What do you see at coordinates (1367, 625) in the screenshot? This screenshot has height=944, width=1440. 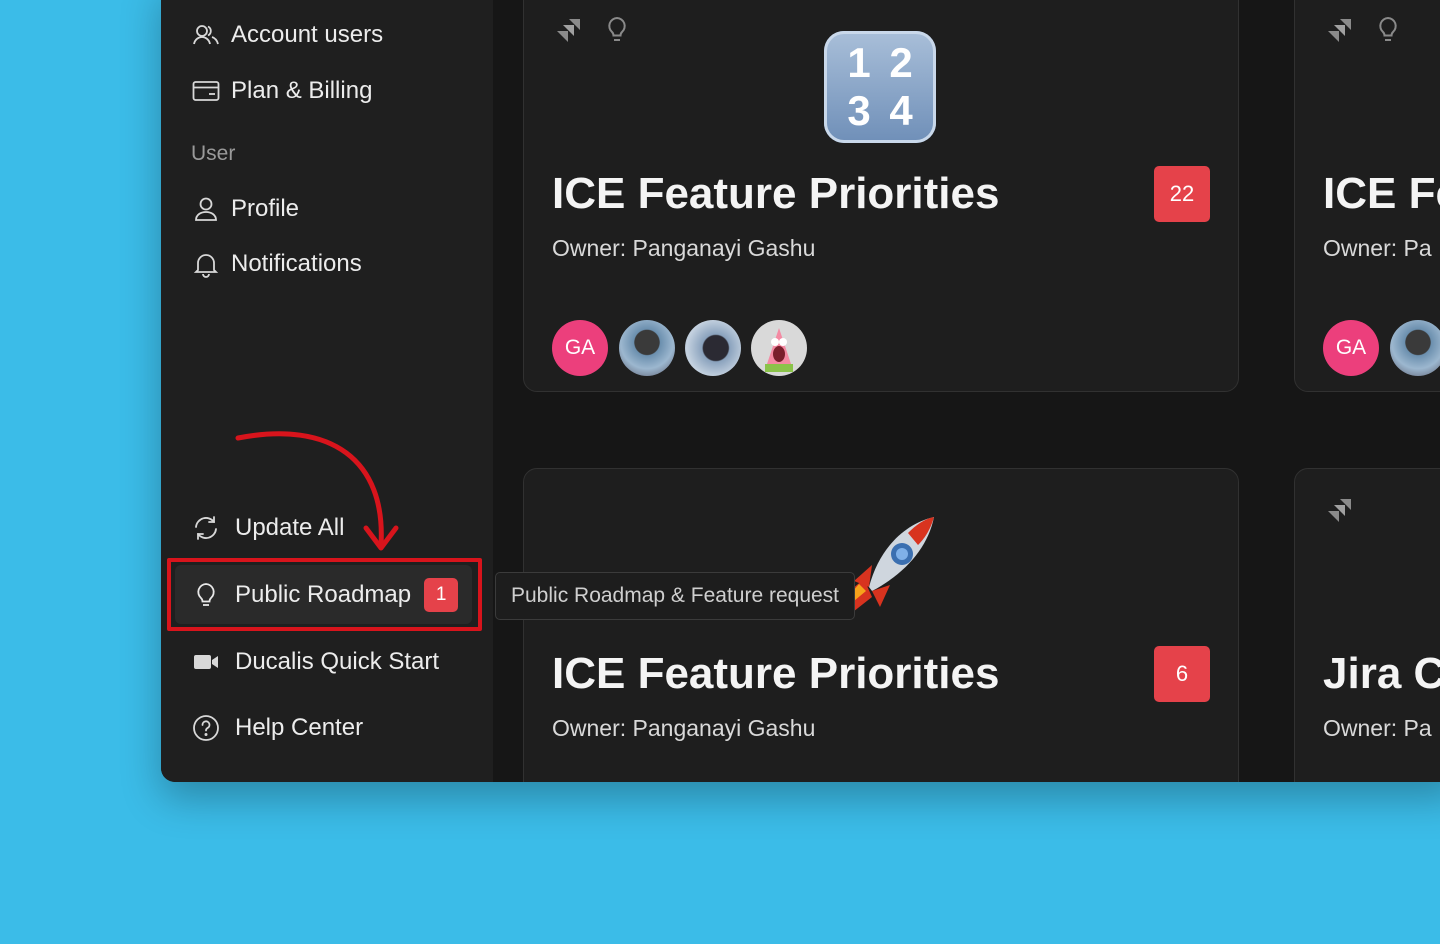 I see `board-card: Jira C Owner: Pa` at bounding box center [1367, 625].